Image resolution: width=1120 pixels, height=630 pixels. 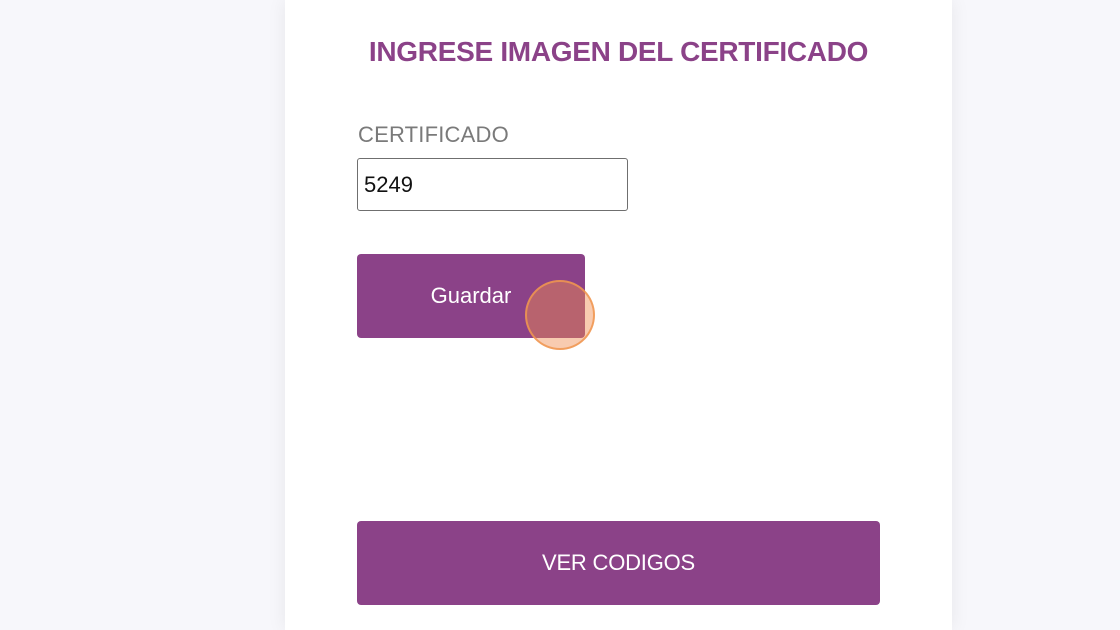 I want to click on certificate-label: CERTIFICADO, so click(x=433, y=134).